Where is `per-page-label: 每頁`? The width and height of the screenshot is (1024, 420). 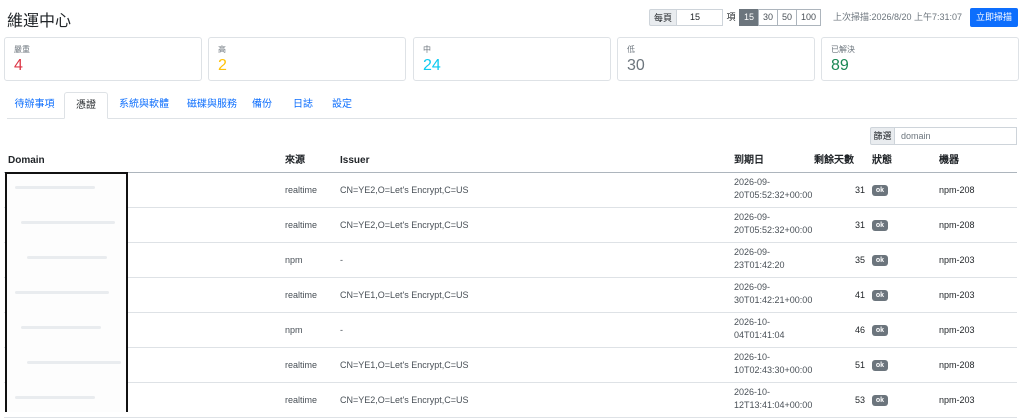 per-page-label: 每頁 is located at coordinates (663, 17).